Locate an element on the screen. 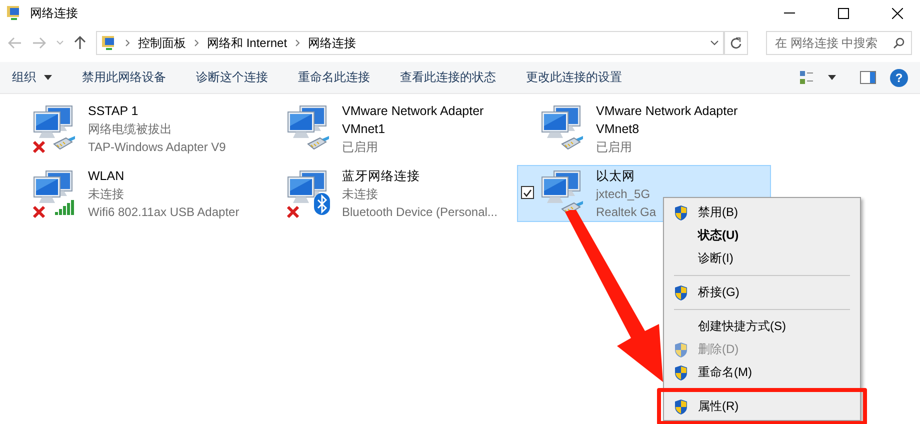 Image resolution: width=920 pixels, height=424 pixels. help-button: ? is located at coordinates (899, 77).